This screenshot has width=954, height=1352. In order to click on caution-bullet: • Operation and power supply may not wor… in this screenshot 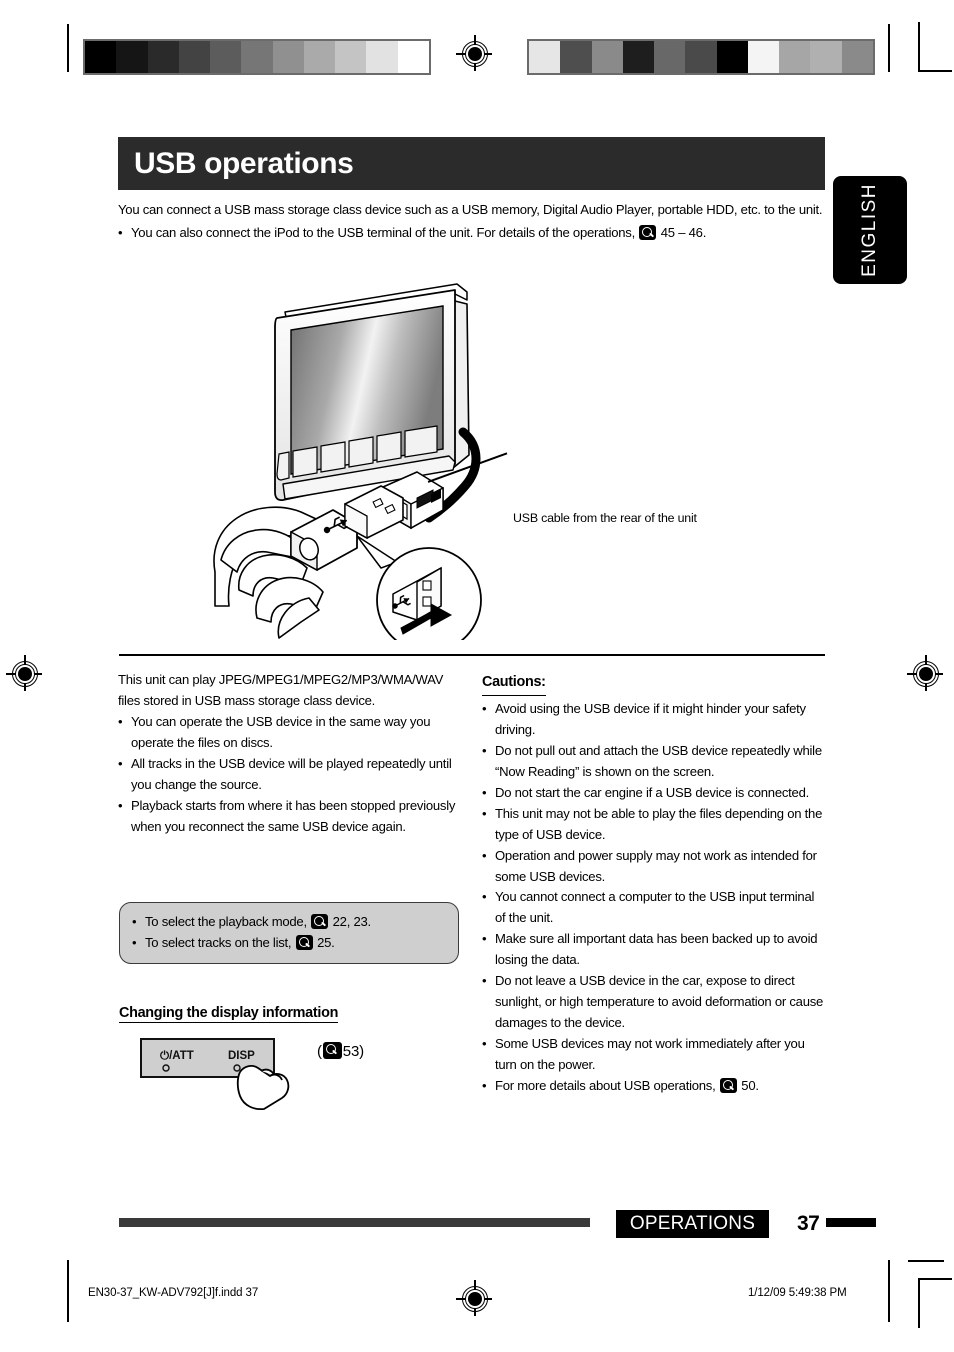, I will do `click(653, 867)`.